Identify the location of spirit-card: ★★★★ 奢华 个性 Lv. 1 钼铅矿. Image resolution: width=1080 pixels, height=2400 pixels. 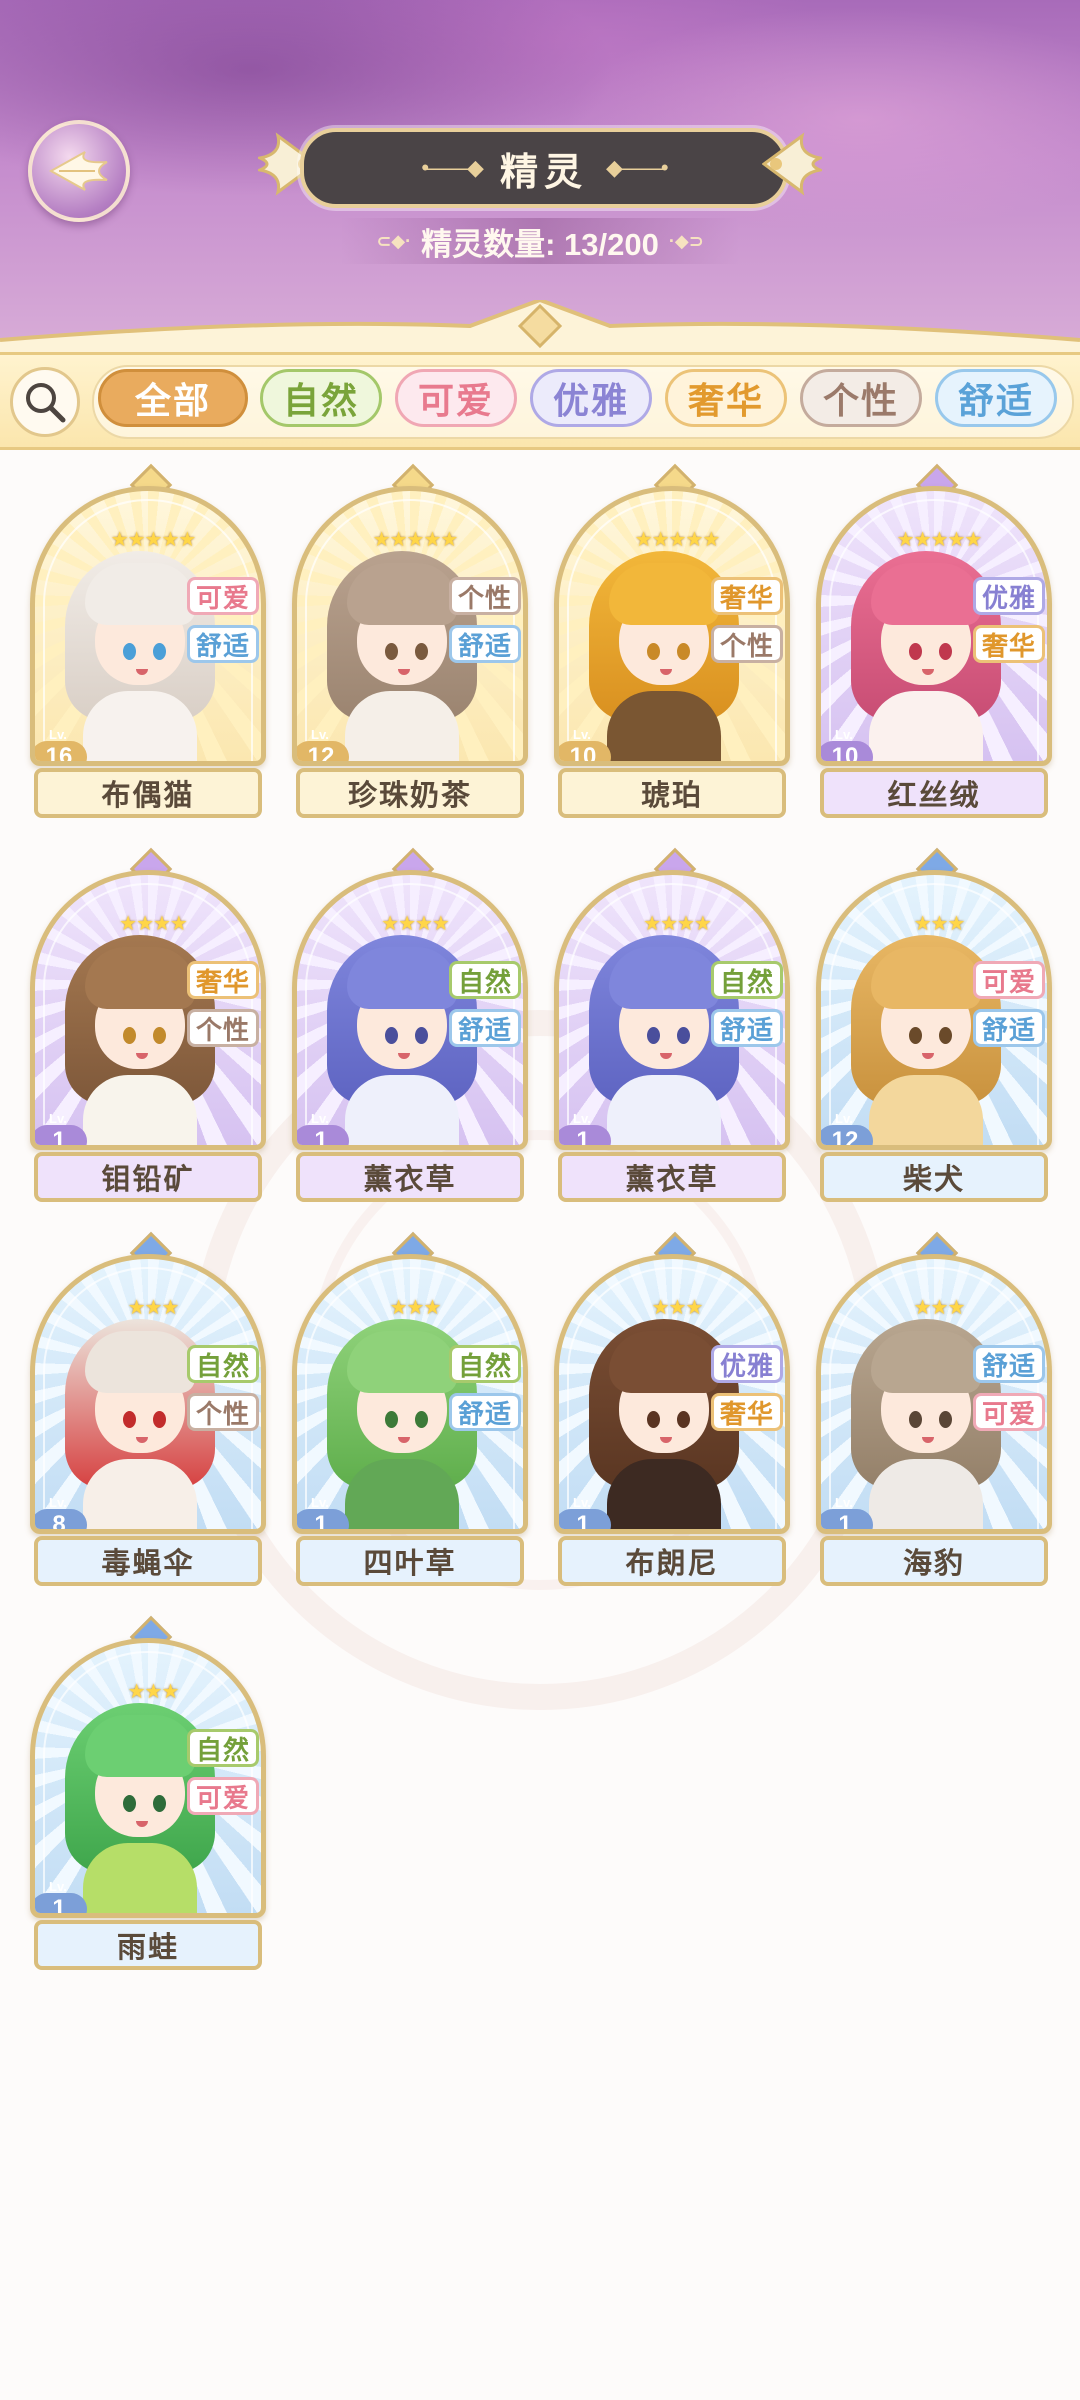
(148, 1026).